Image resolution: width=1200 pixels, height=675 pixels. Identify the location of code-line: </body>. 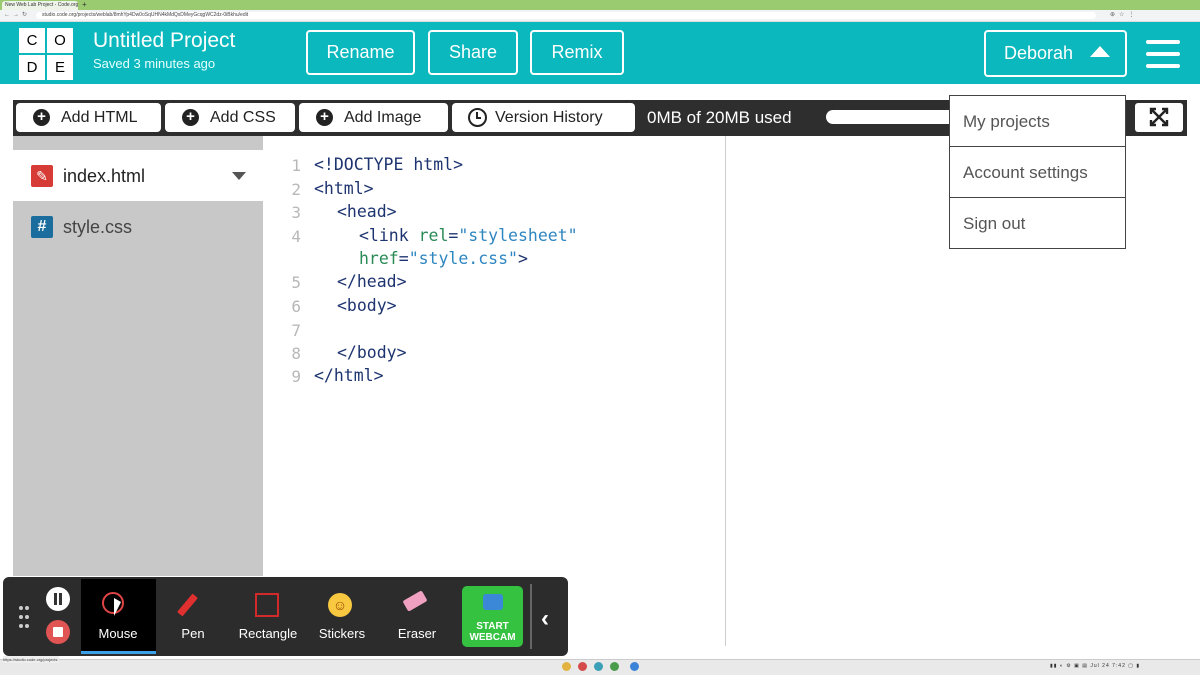
(372, 352).